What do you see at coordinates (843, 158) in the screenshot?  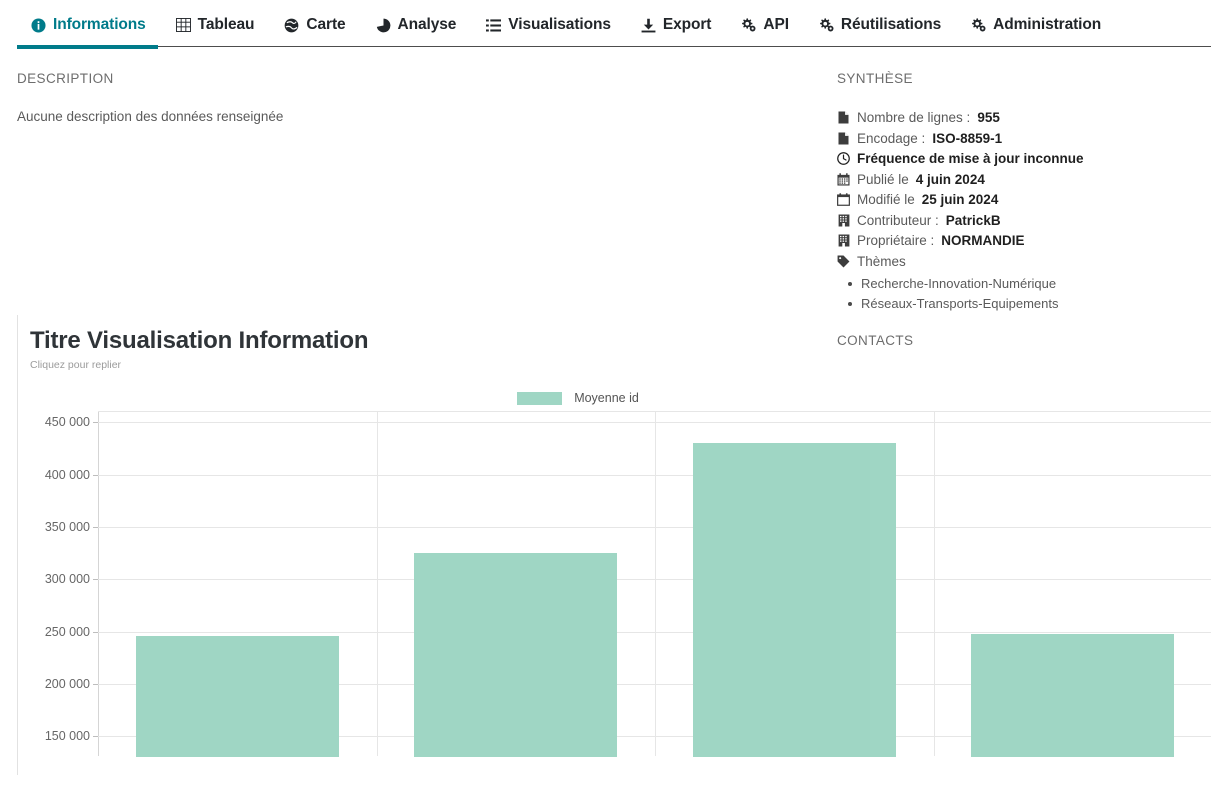 I see `clock-icon` at bounding box center [843, 158].